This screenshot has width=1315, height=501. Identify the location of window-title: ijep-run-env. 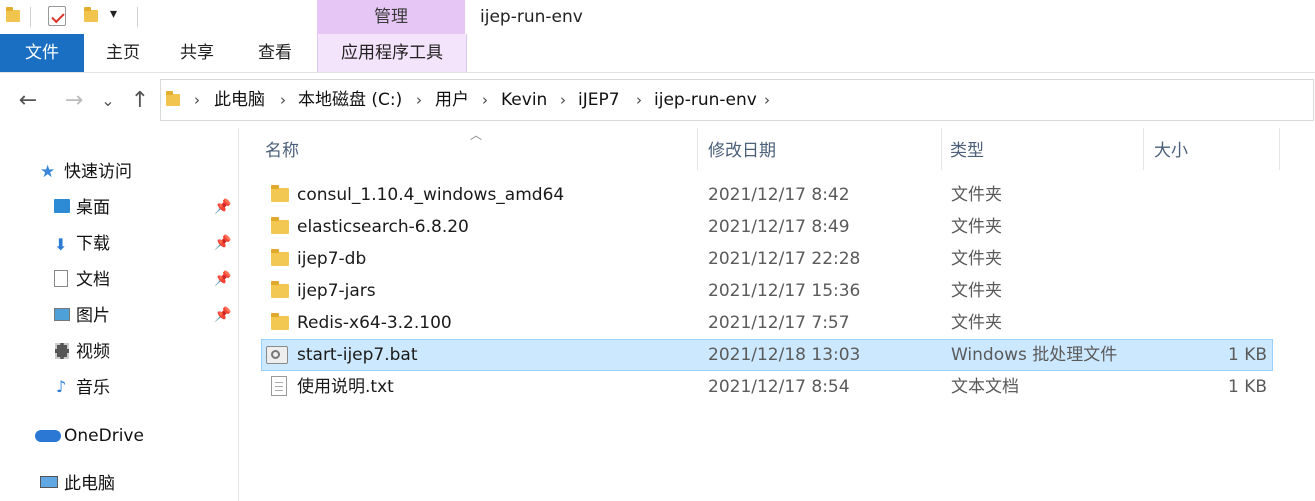
(531, 17).